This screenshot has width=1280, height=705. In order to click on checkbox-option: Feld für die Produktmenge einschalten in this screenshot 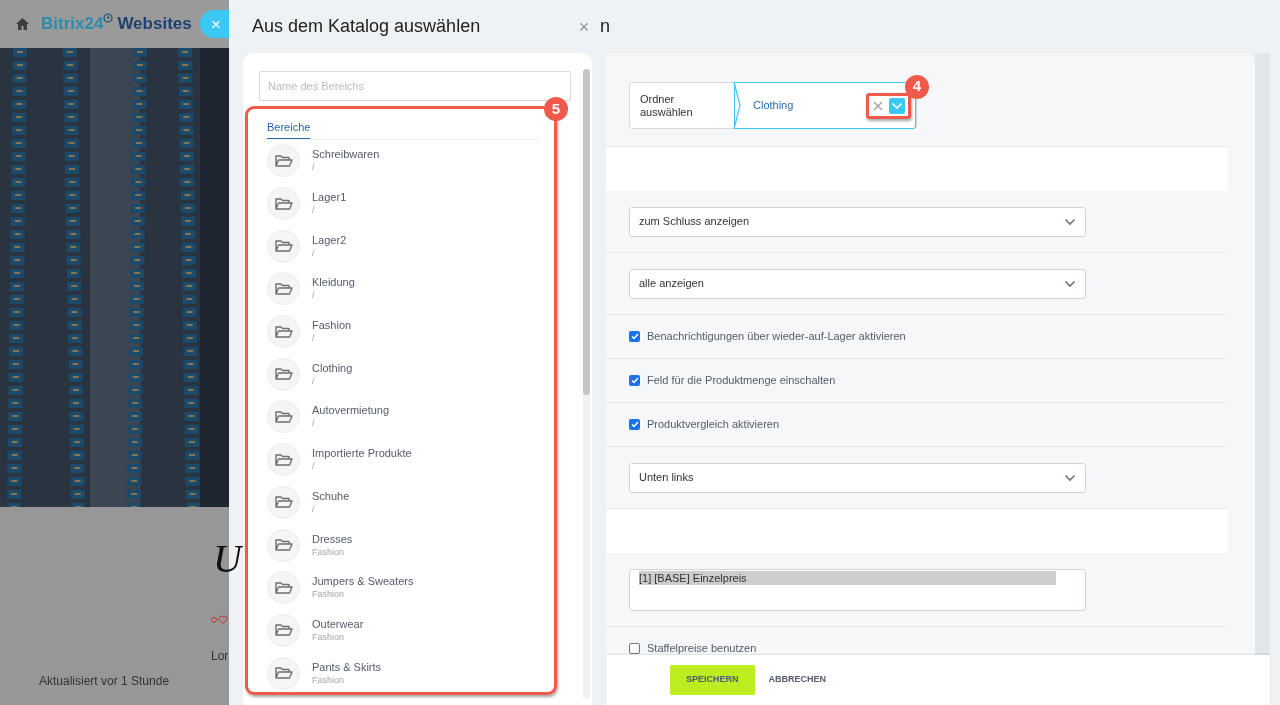, I will do `click(732, 380)`.